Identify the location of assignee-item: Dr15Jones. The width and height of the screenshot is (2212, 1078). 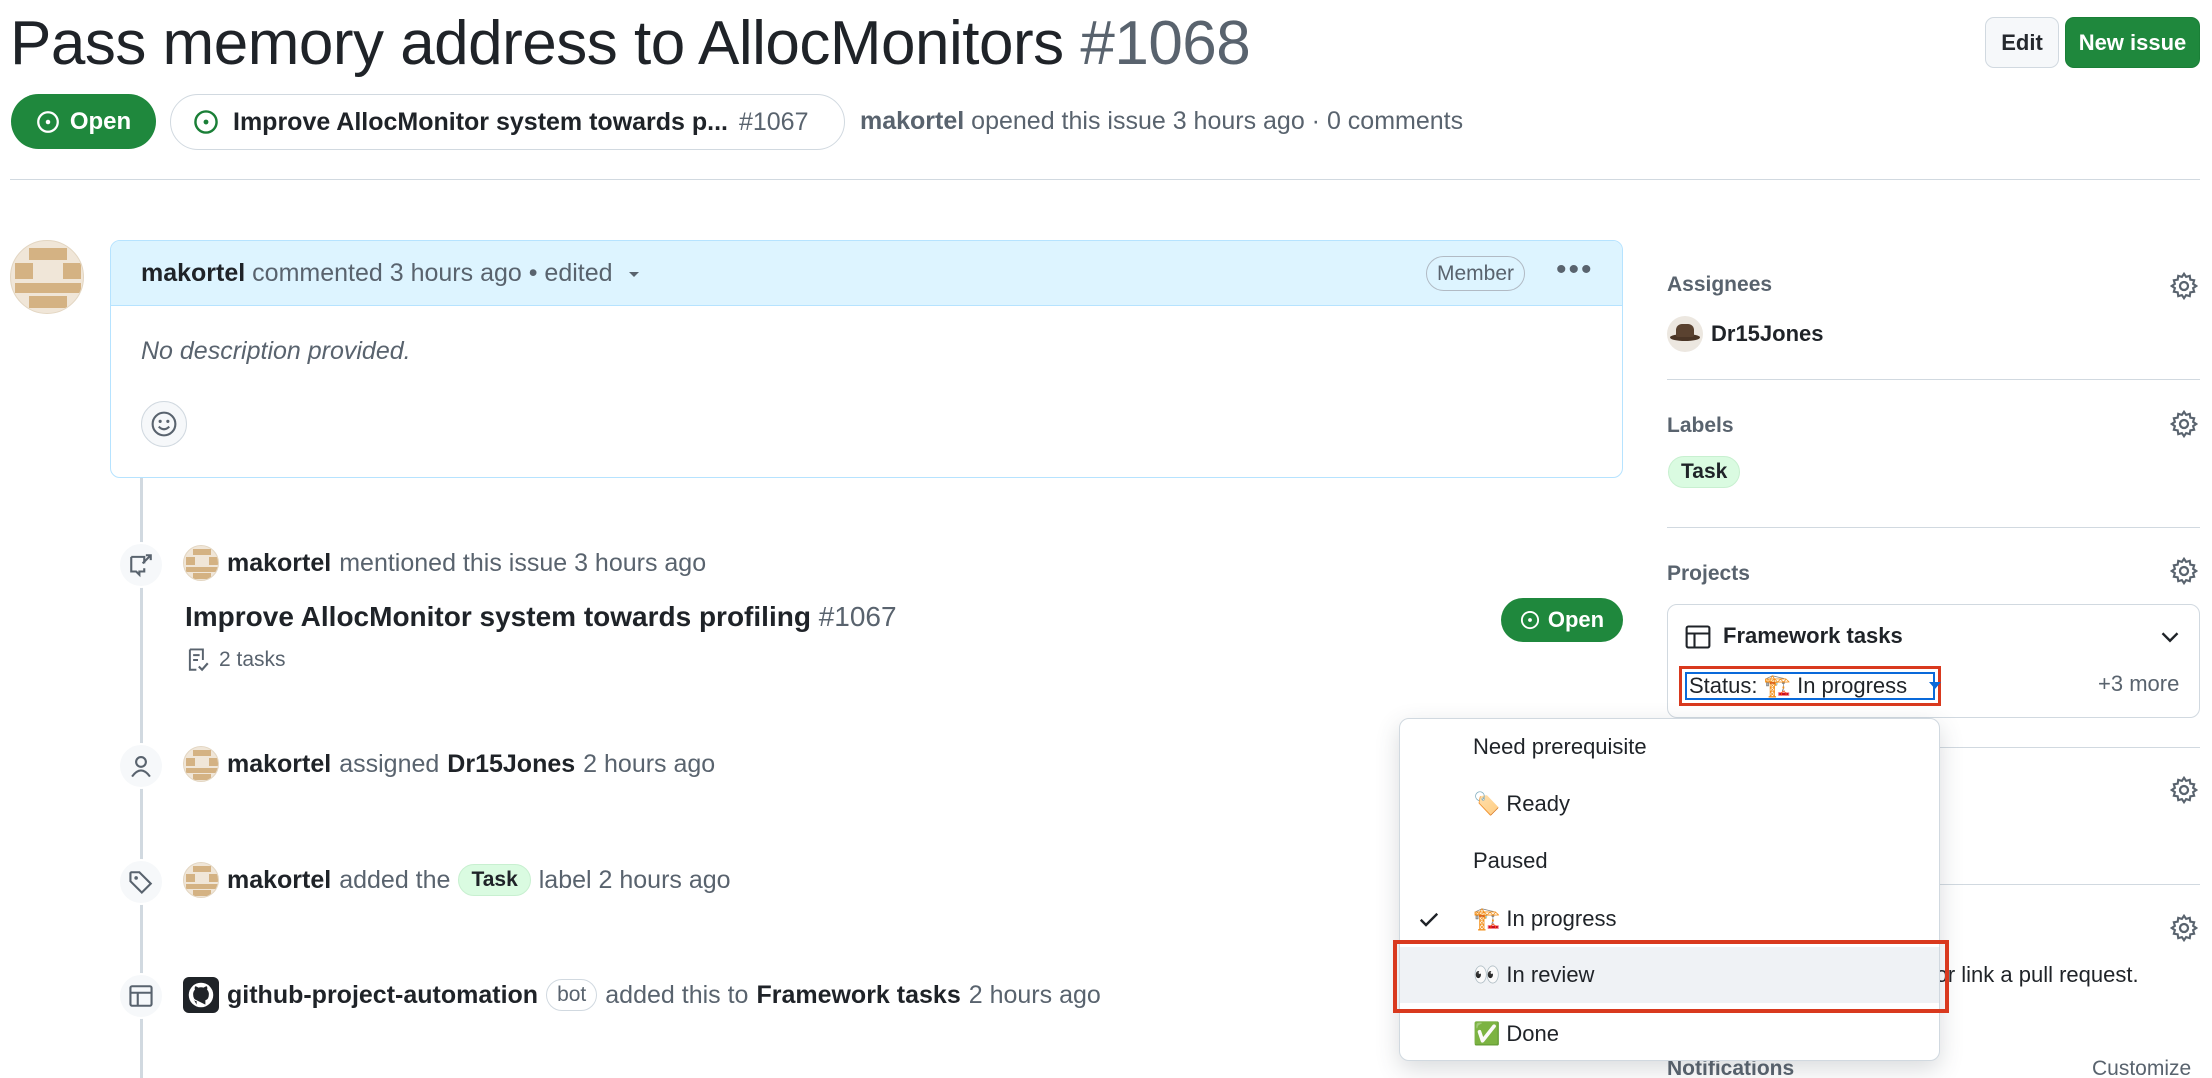
(1745, 334).